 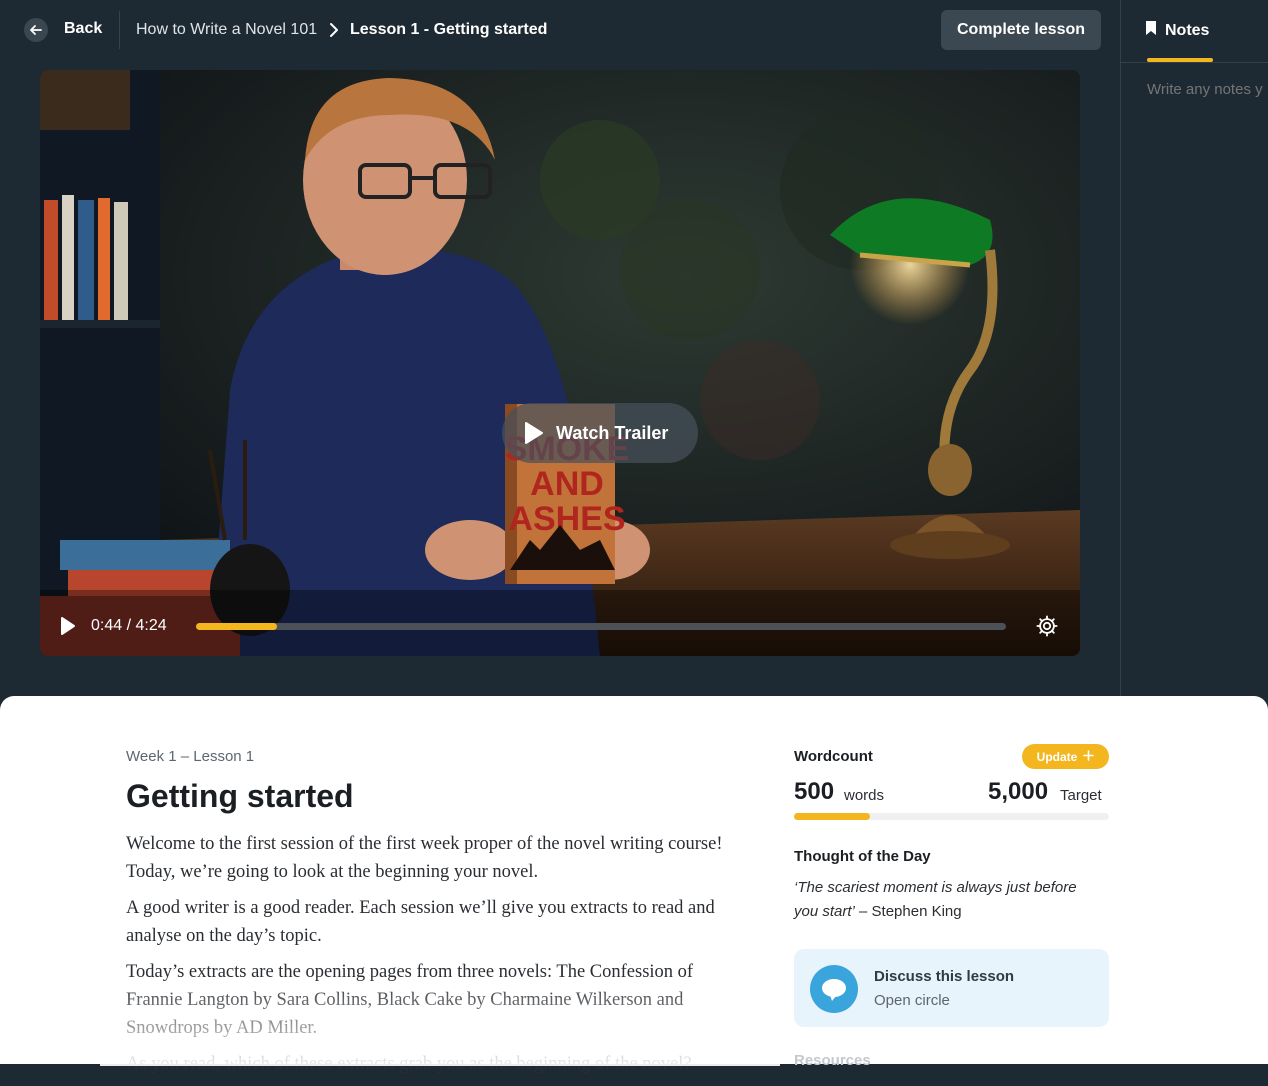 What do you see at coordinates (334, 32) in the screenshot?
I see `chevron-right-icon` at bounding box center [334, 32].